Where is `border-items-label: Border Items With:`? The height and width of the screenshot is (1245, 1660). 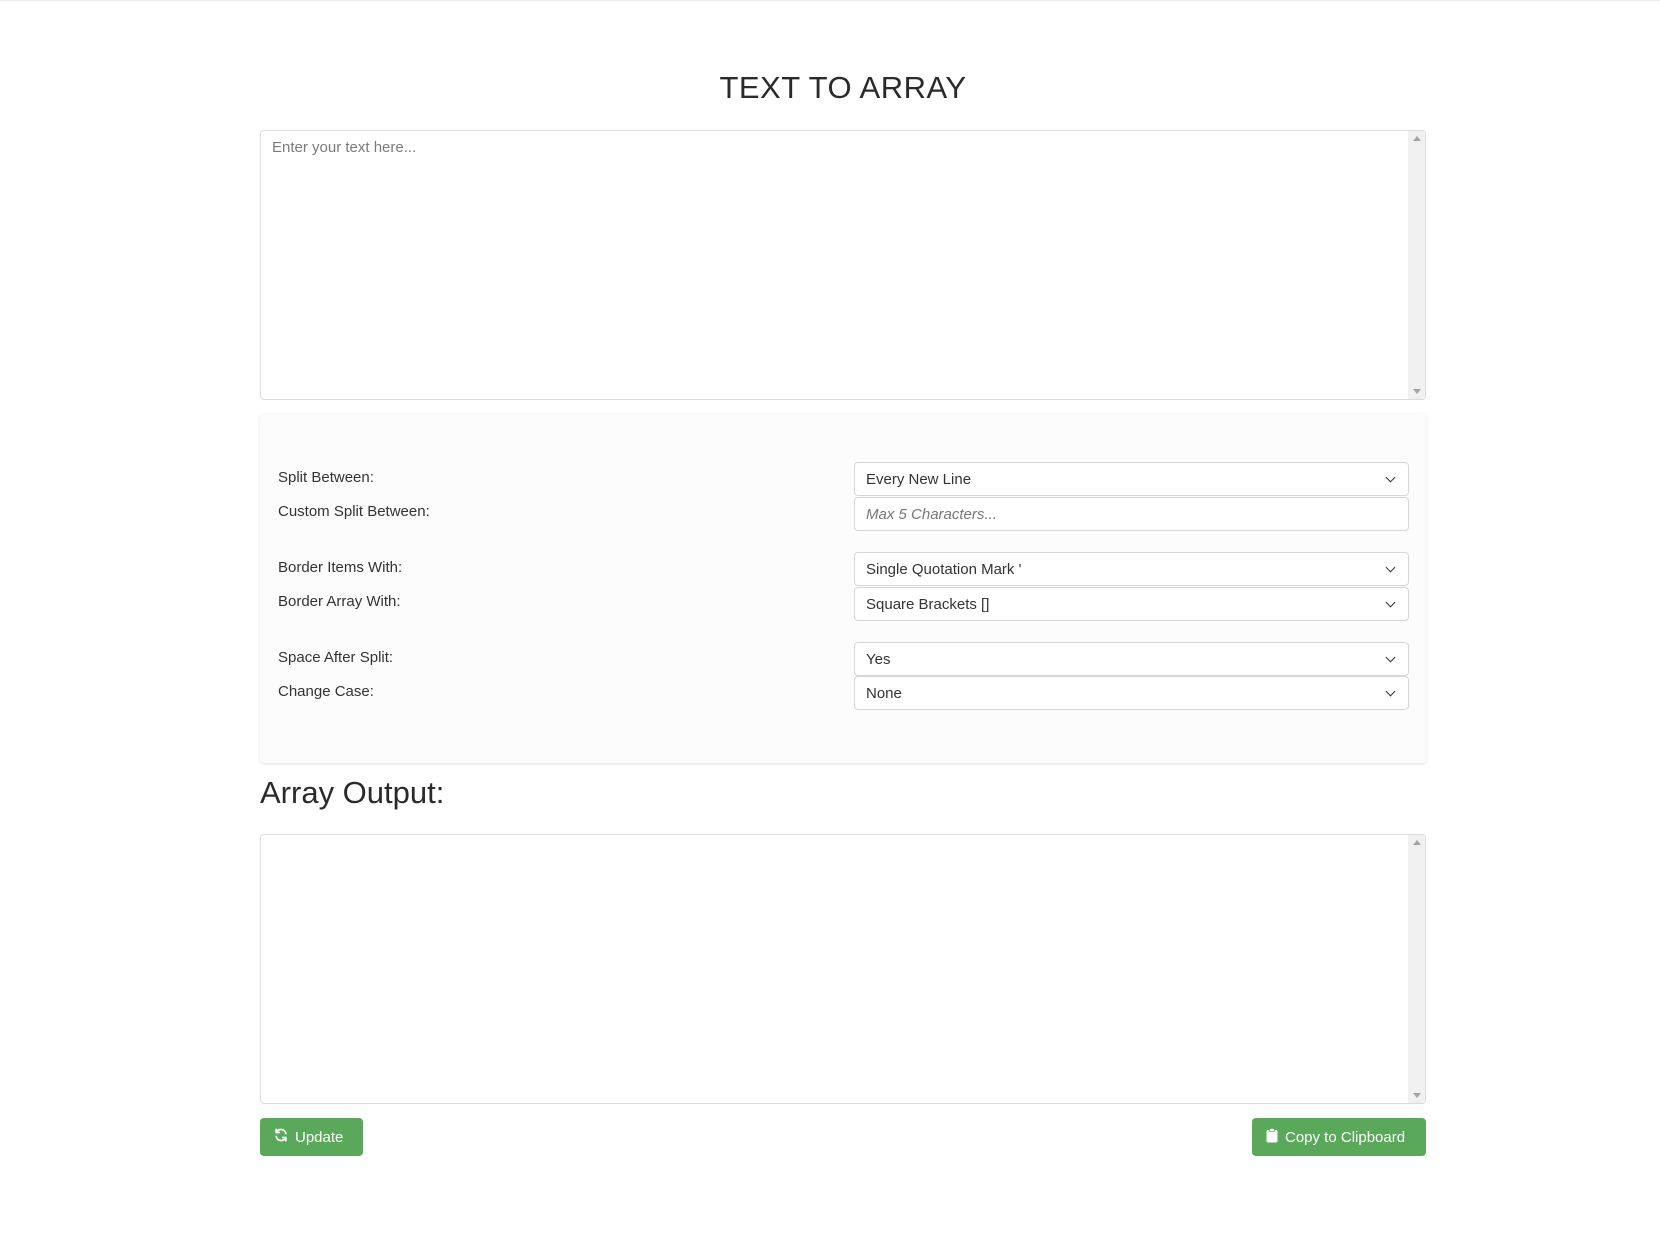 border-items-label: Border Items With: is located at coordinates (340, 567).